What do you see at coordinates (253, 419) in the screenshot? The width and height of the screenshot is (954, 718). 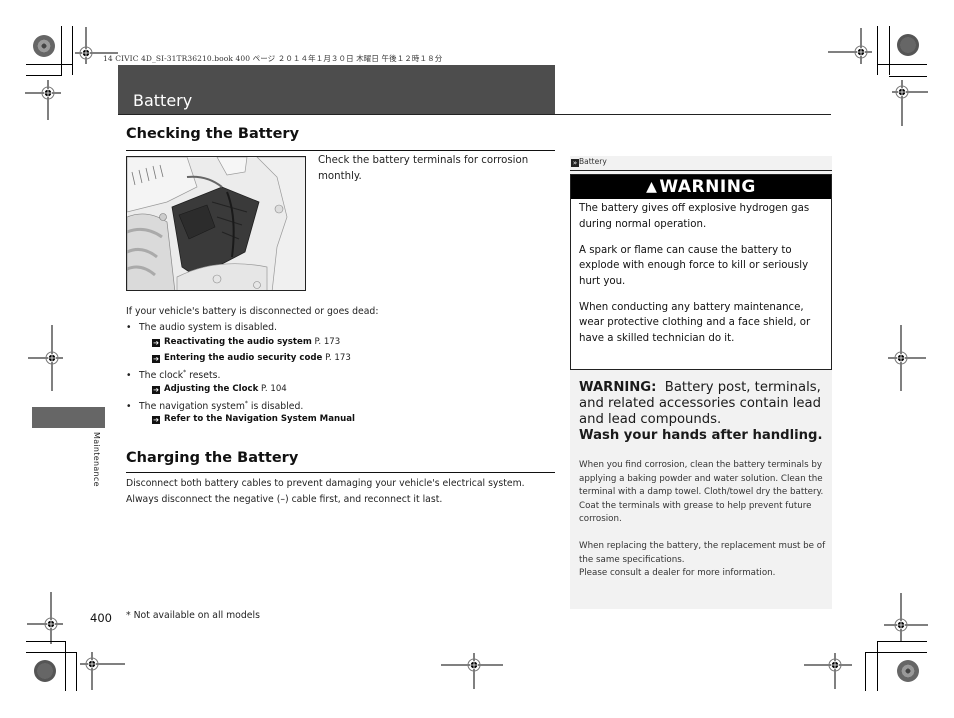 I see `cross-reference-link: ➔ Refer to the Navigation System Manual` at bounding box center [253, 419].